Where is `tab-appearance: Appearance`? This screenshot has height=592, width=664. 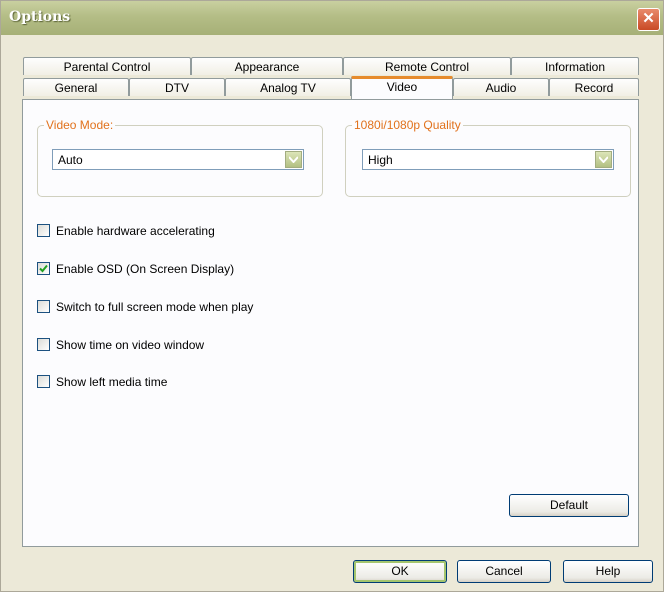
tab-appearance: Appearance is located at coordinates (267, 66).